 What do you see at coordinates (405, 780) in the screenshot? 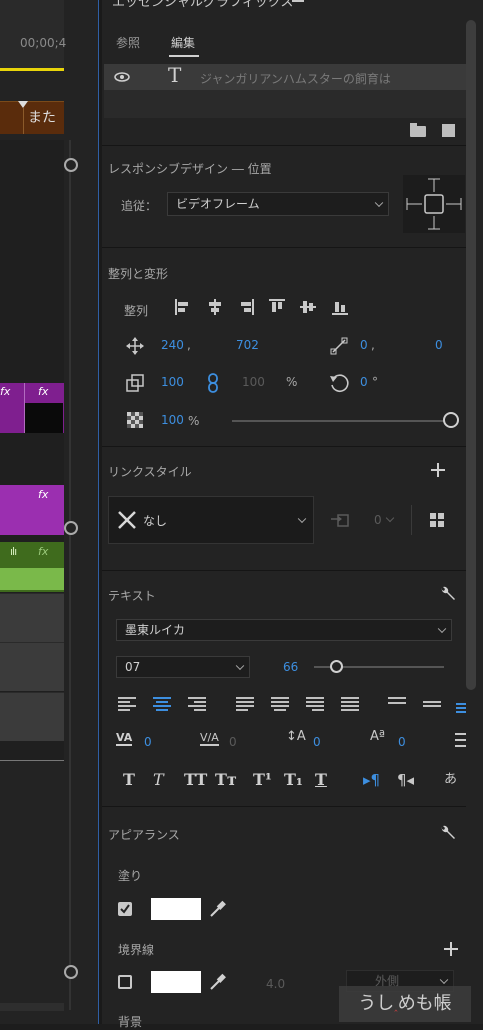
I see `rtl-direction-icon: ¶◂` at bounding box center [405, 780].